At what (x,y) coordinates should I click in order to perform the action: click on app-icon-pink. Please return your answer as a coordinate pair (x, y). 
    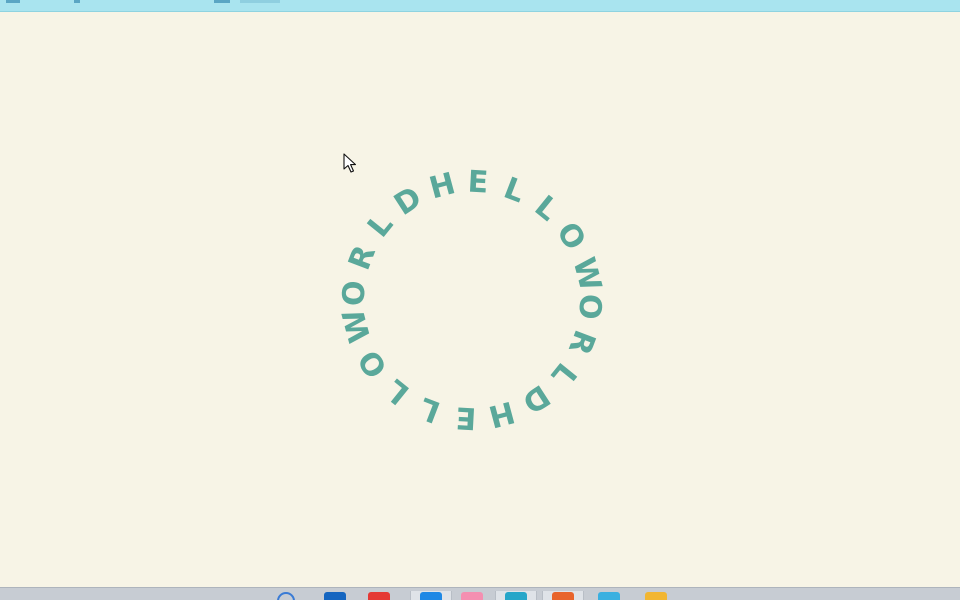
    Looking at the image, I should click on (472, 596).